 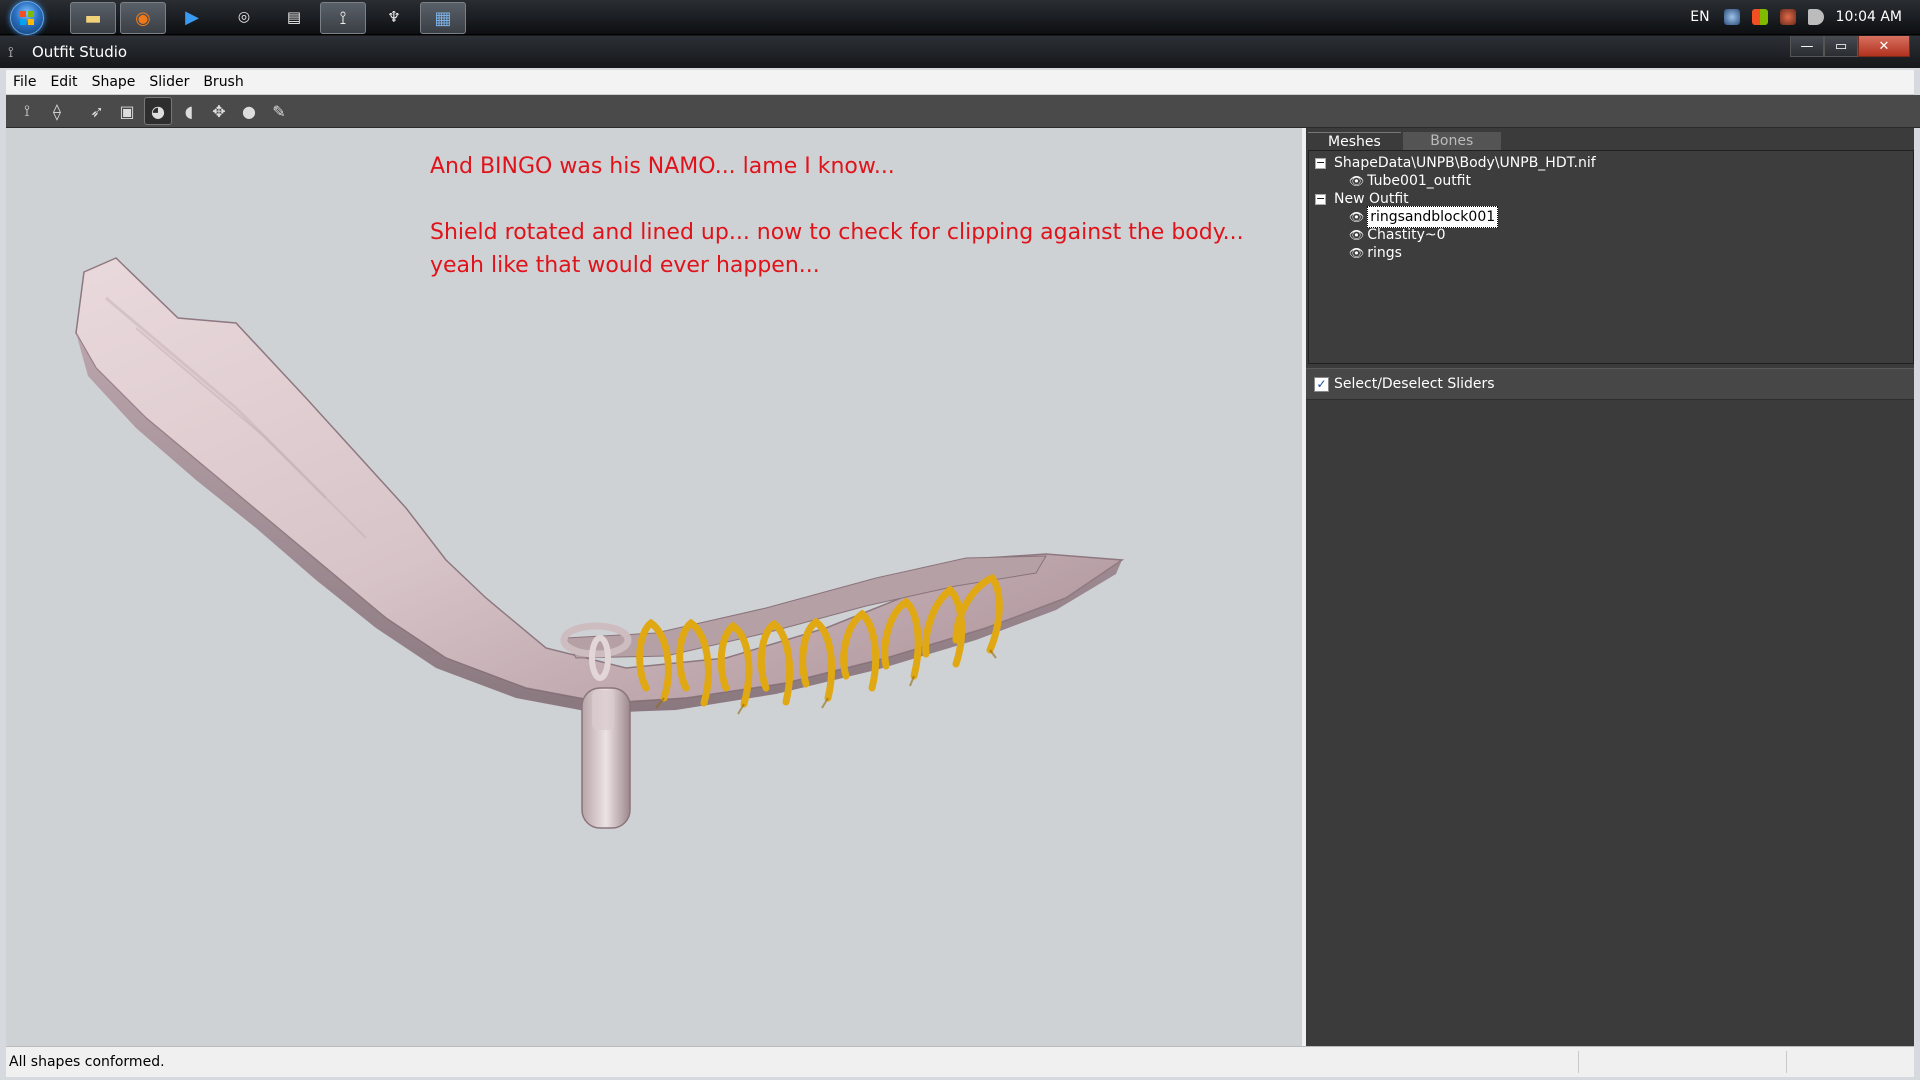 What do you see at coordinates (1805, 17) in the screenshot?
I see `system-tray: EN 10:04 AM` at bounding box center [1805, 17].